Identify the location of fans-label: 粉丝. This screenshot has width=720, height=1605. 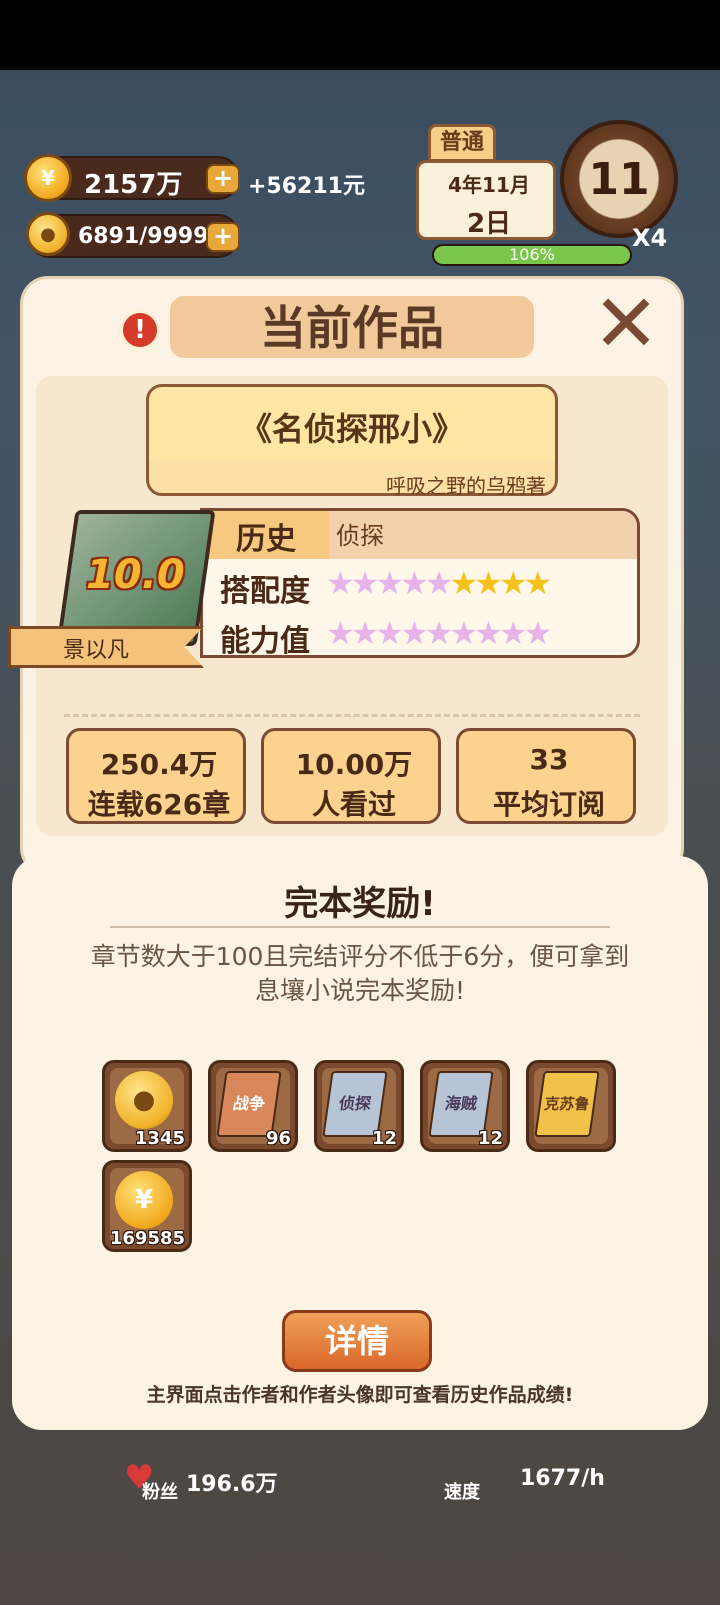
(160, 1492).